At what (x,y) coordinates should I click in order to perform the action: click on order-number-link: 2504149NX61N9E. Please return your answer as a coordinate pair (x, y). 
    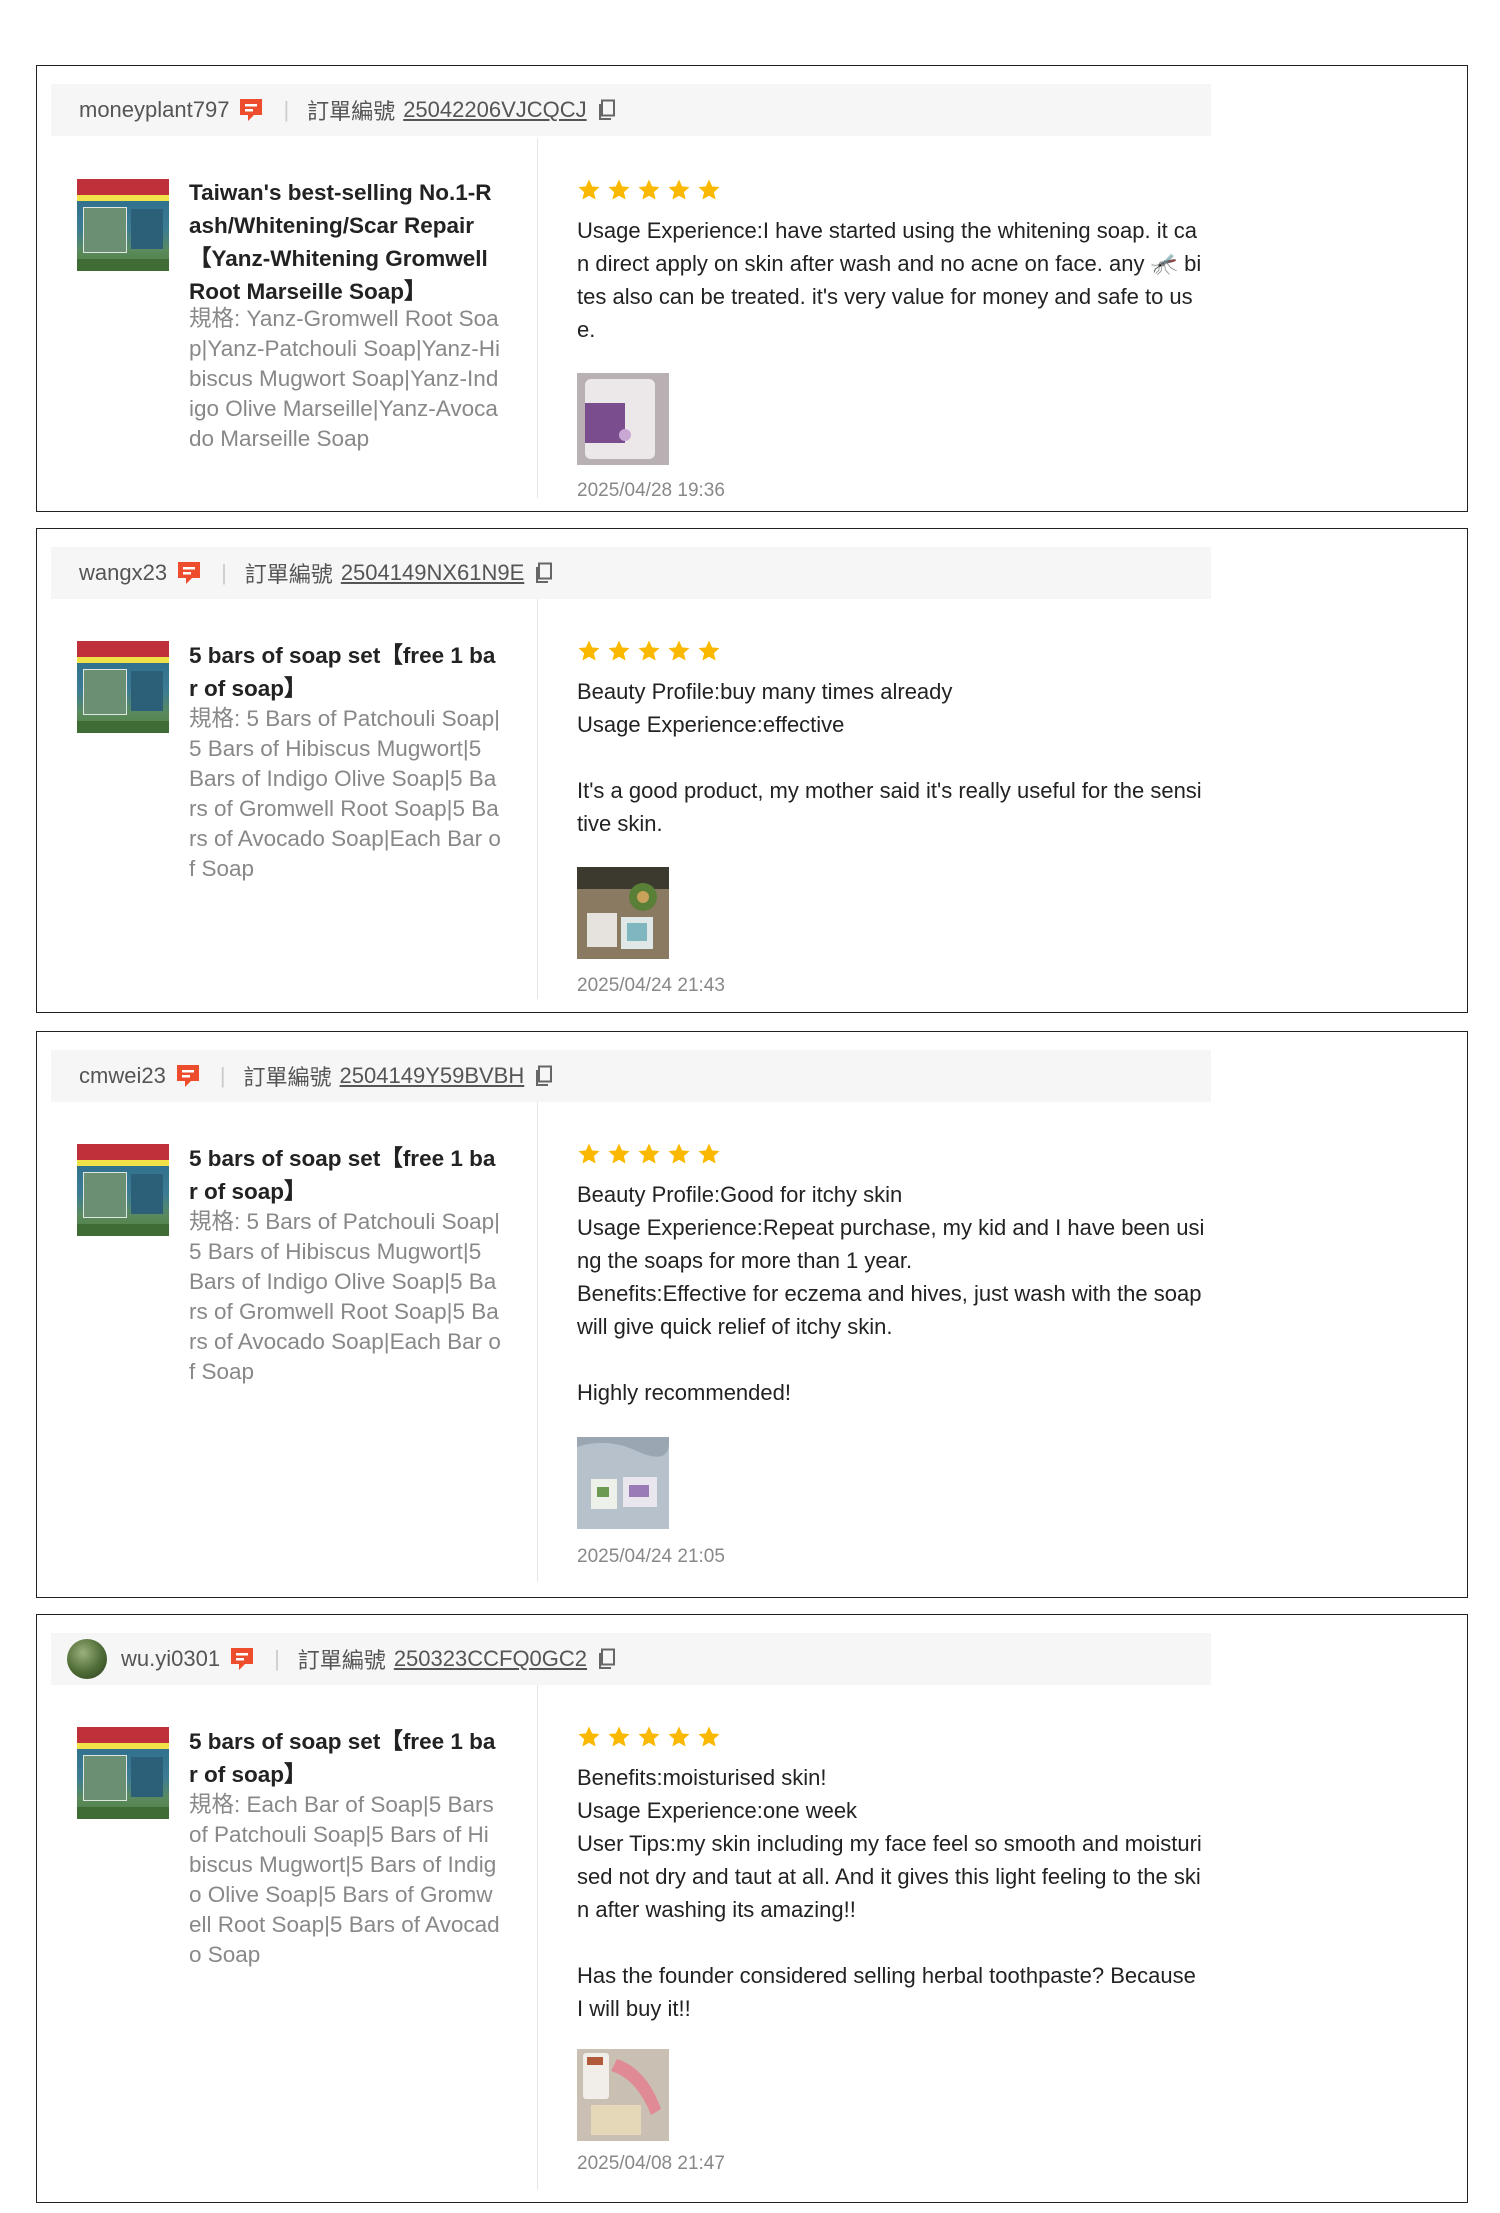
    Looking at the image, I should click on (432, 573).